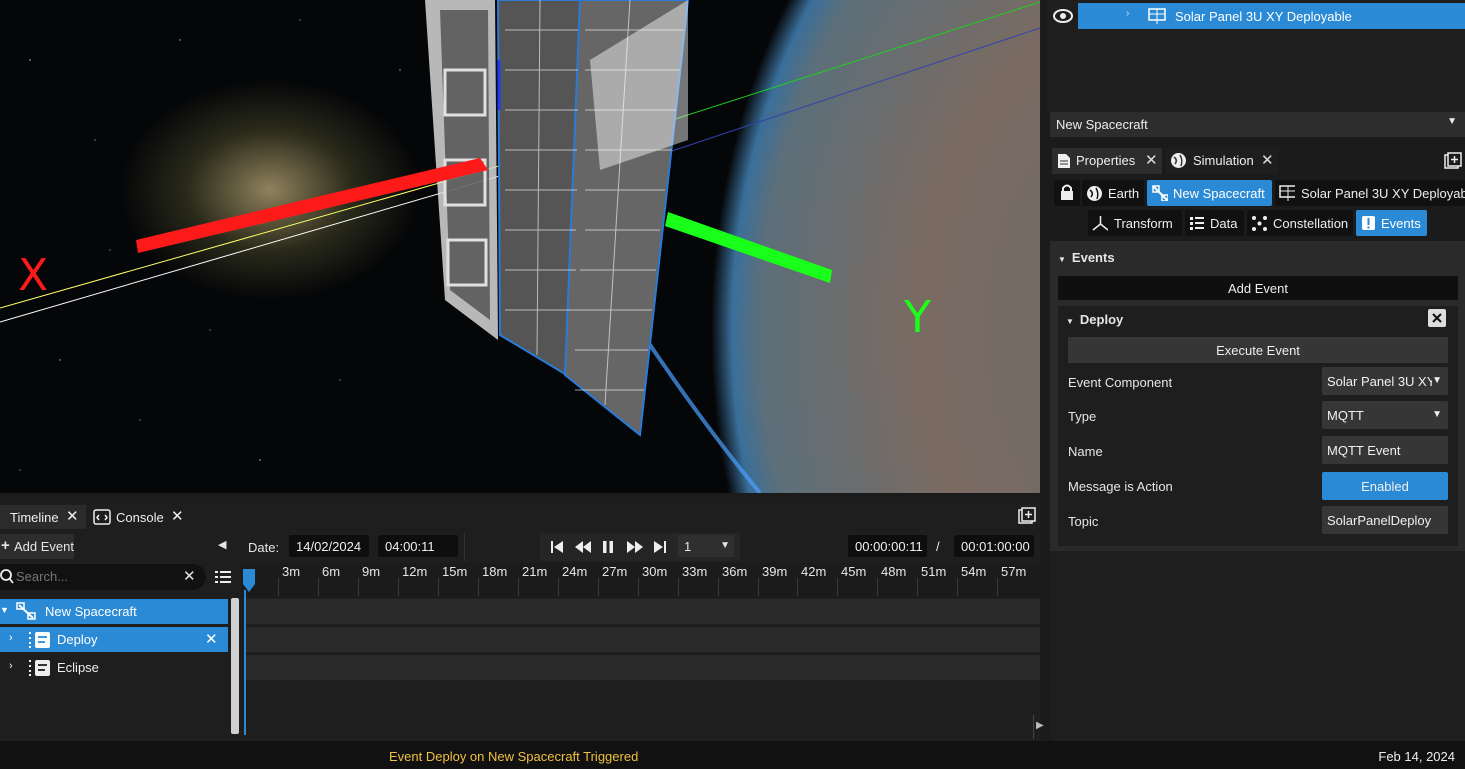 This screenshot has height=769, width=1465. What do you see at coordinates (34, 517) in the screenshot?
I see `tab-timeline-label: Timeline` at bounding box center [34, 517].